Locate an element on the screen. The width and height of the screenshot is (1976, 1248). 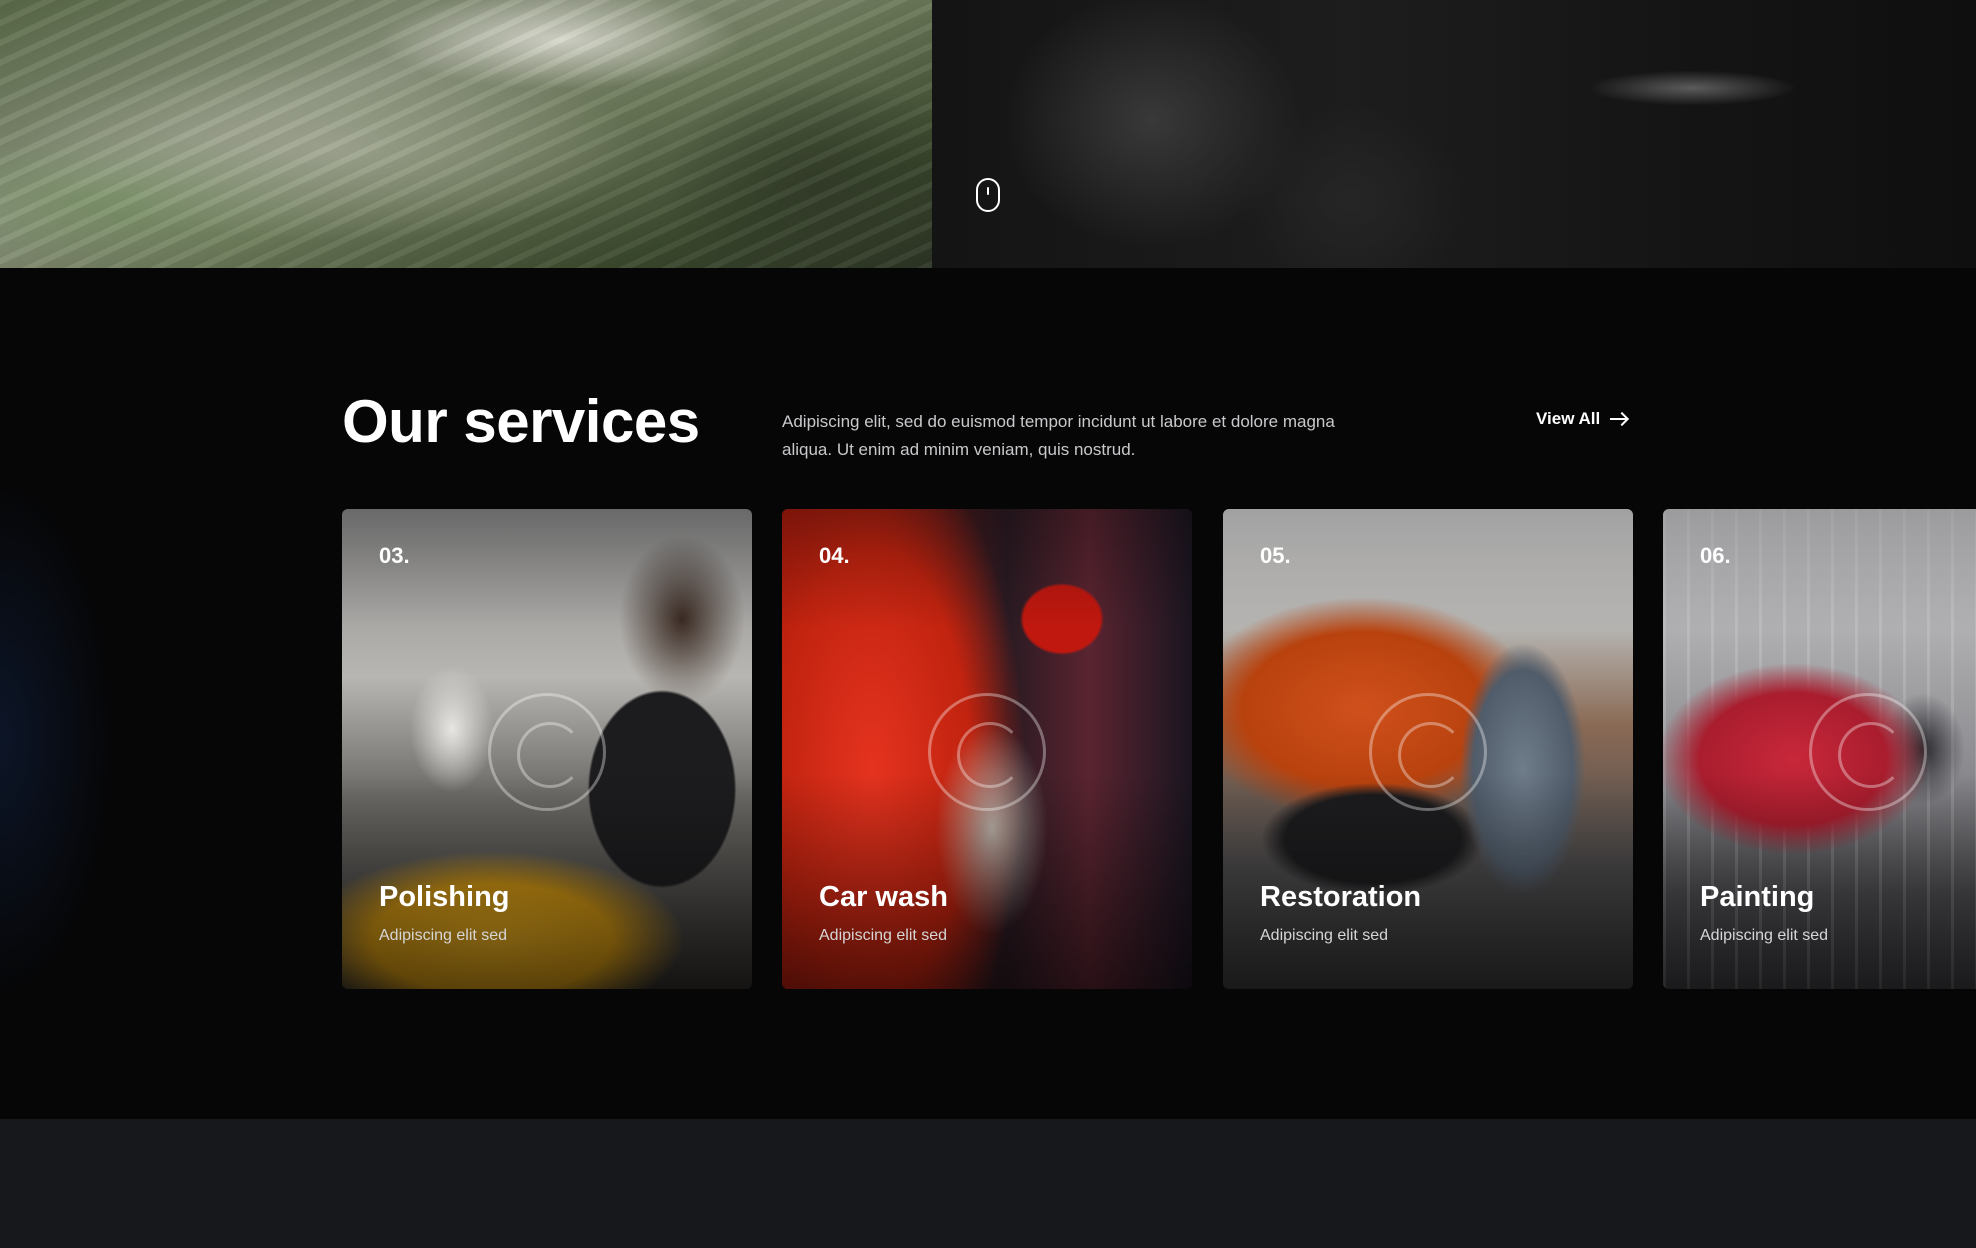
service-card-restoration: 05. Restoration Adipiscing elit sed is located at coordinates (1428, 749).